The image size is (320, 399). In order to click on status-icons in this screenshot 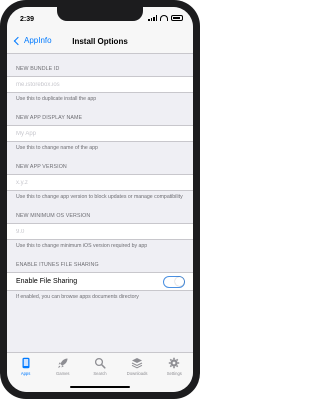, I will do `click(165, 18)`.